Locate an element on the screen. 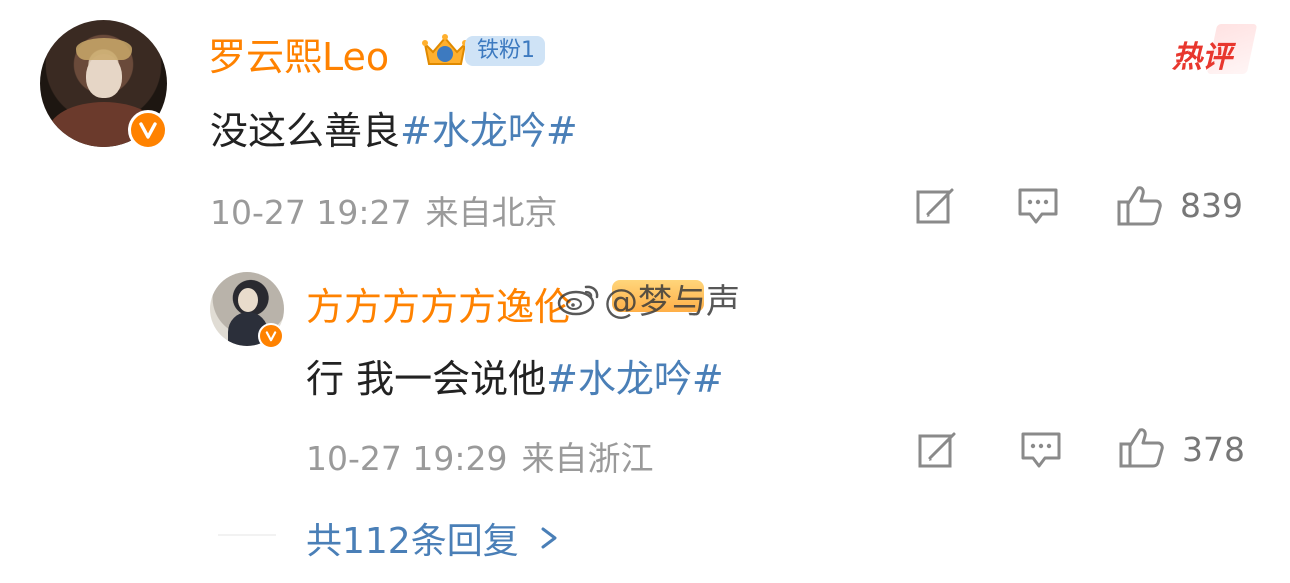 The image size is (1290, 583). divider is located at coordinates (247, 535).